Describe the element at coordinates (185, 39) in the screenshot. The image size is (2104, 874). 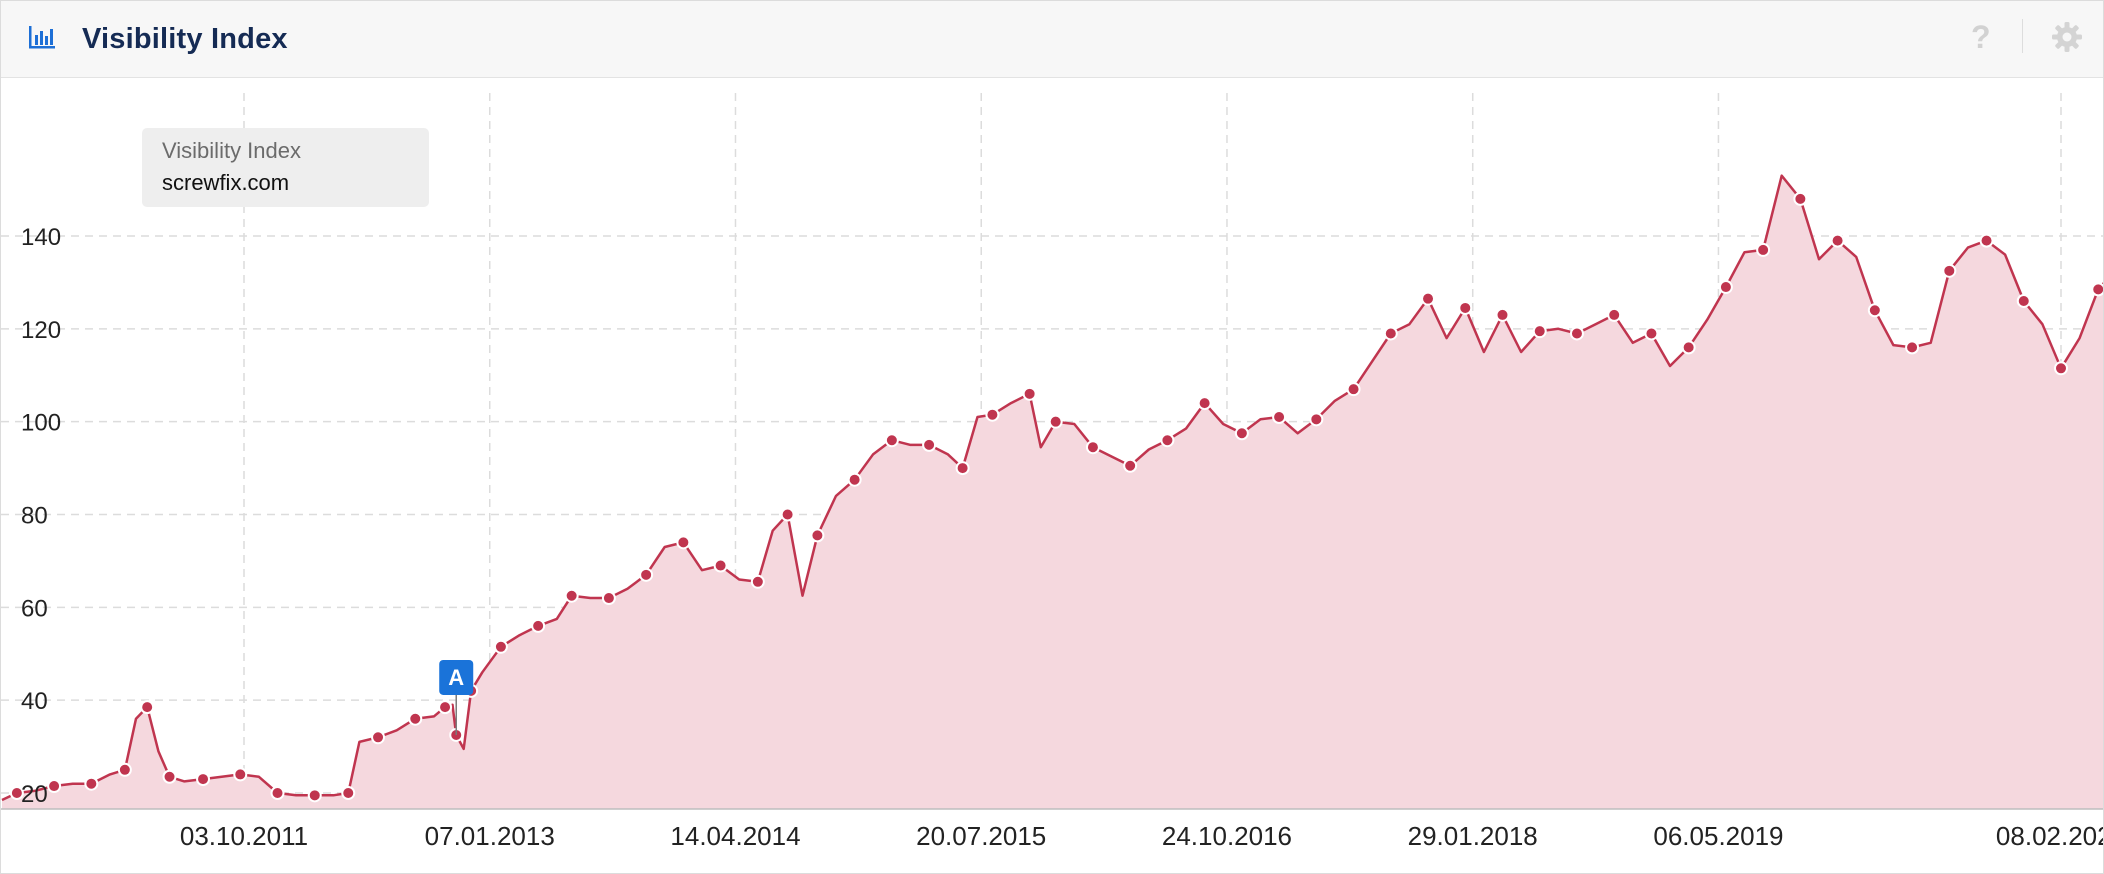
I see `page-title: Visibility Index` at that location.